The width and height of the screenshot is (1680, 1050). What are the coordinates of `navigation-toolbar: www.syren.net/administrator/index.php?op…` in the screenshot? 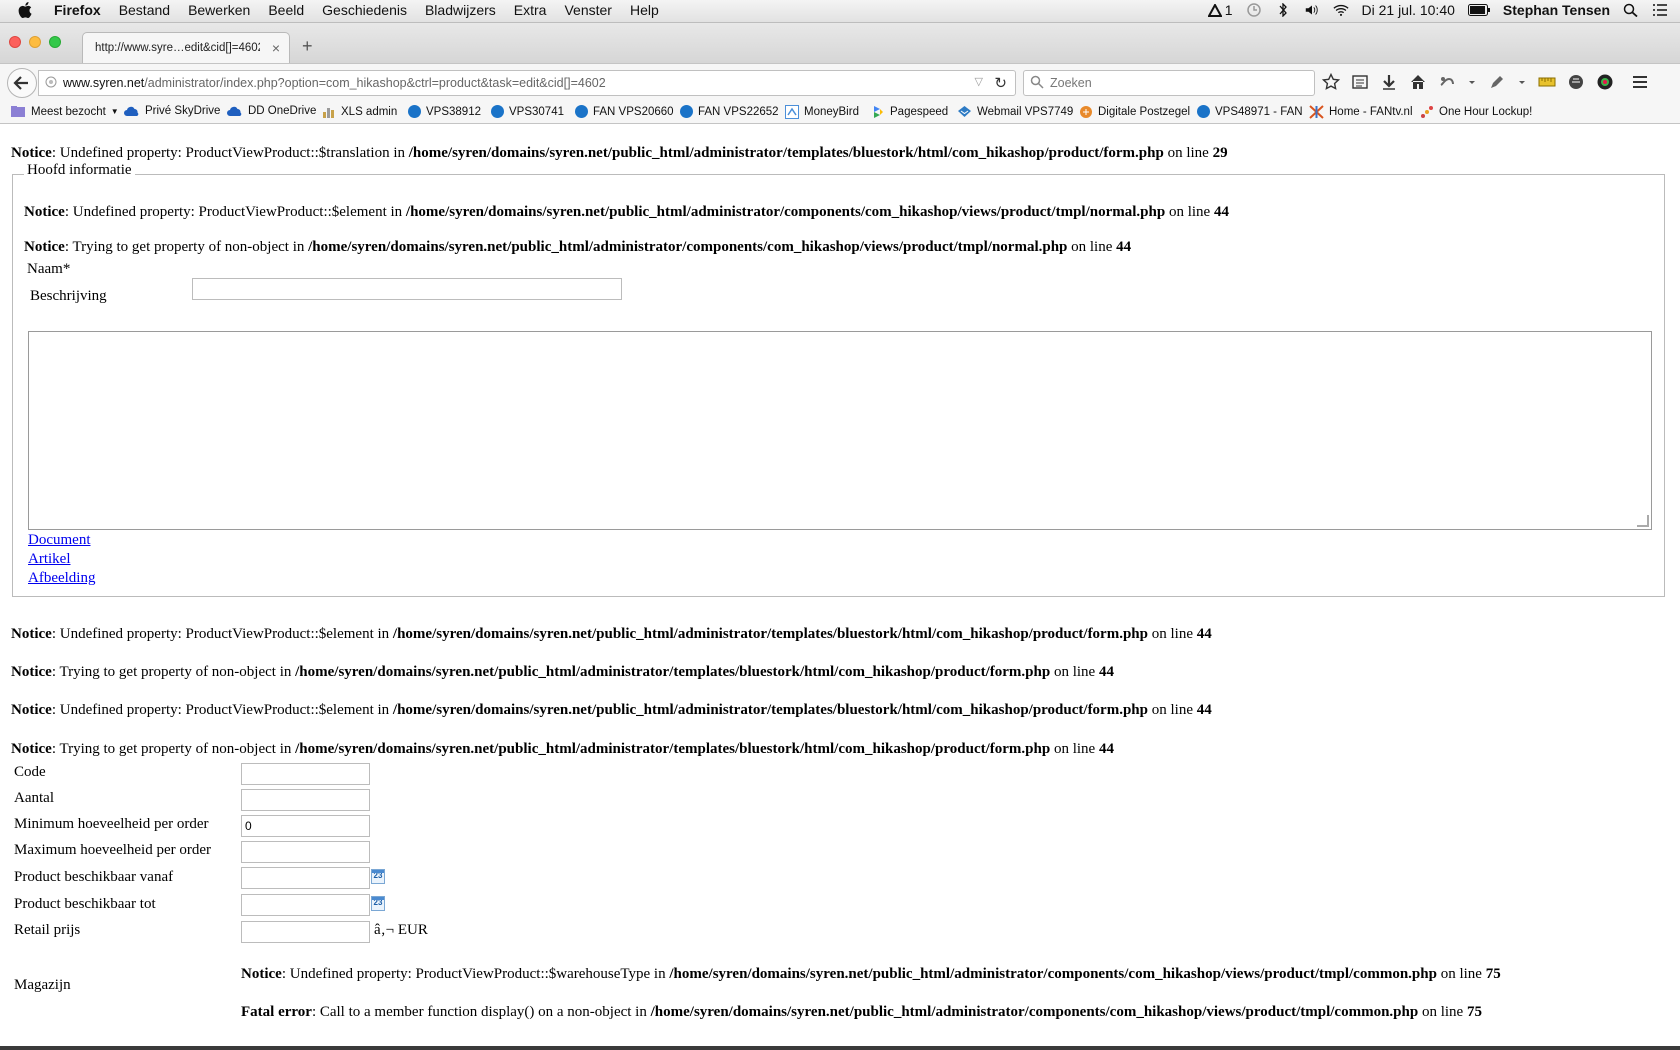 It's located at (840, 82).